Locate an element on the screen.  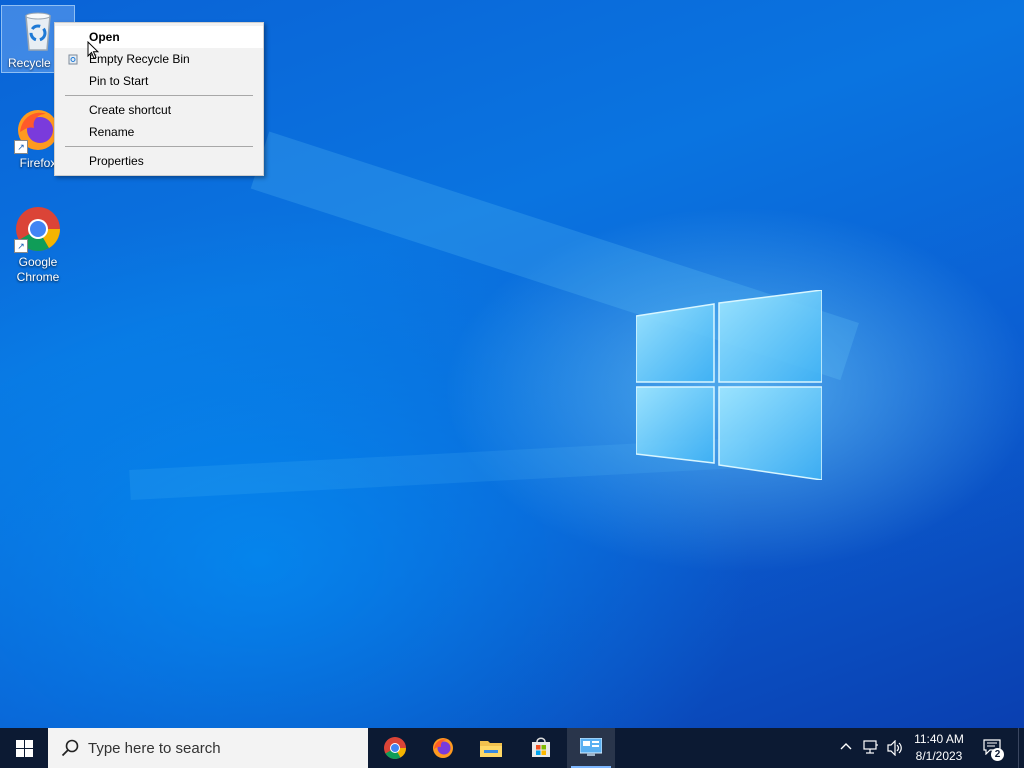
taskbar-search-box: Type here to search is located at coordinates (208, 748).